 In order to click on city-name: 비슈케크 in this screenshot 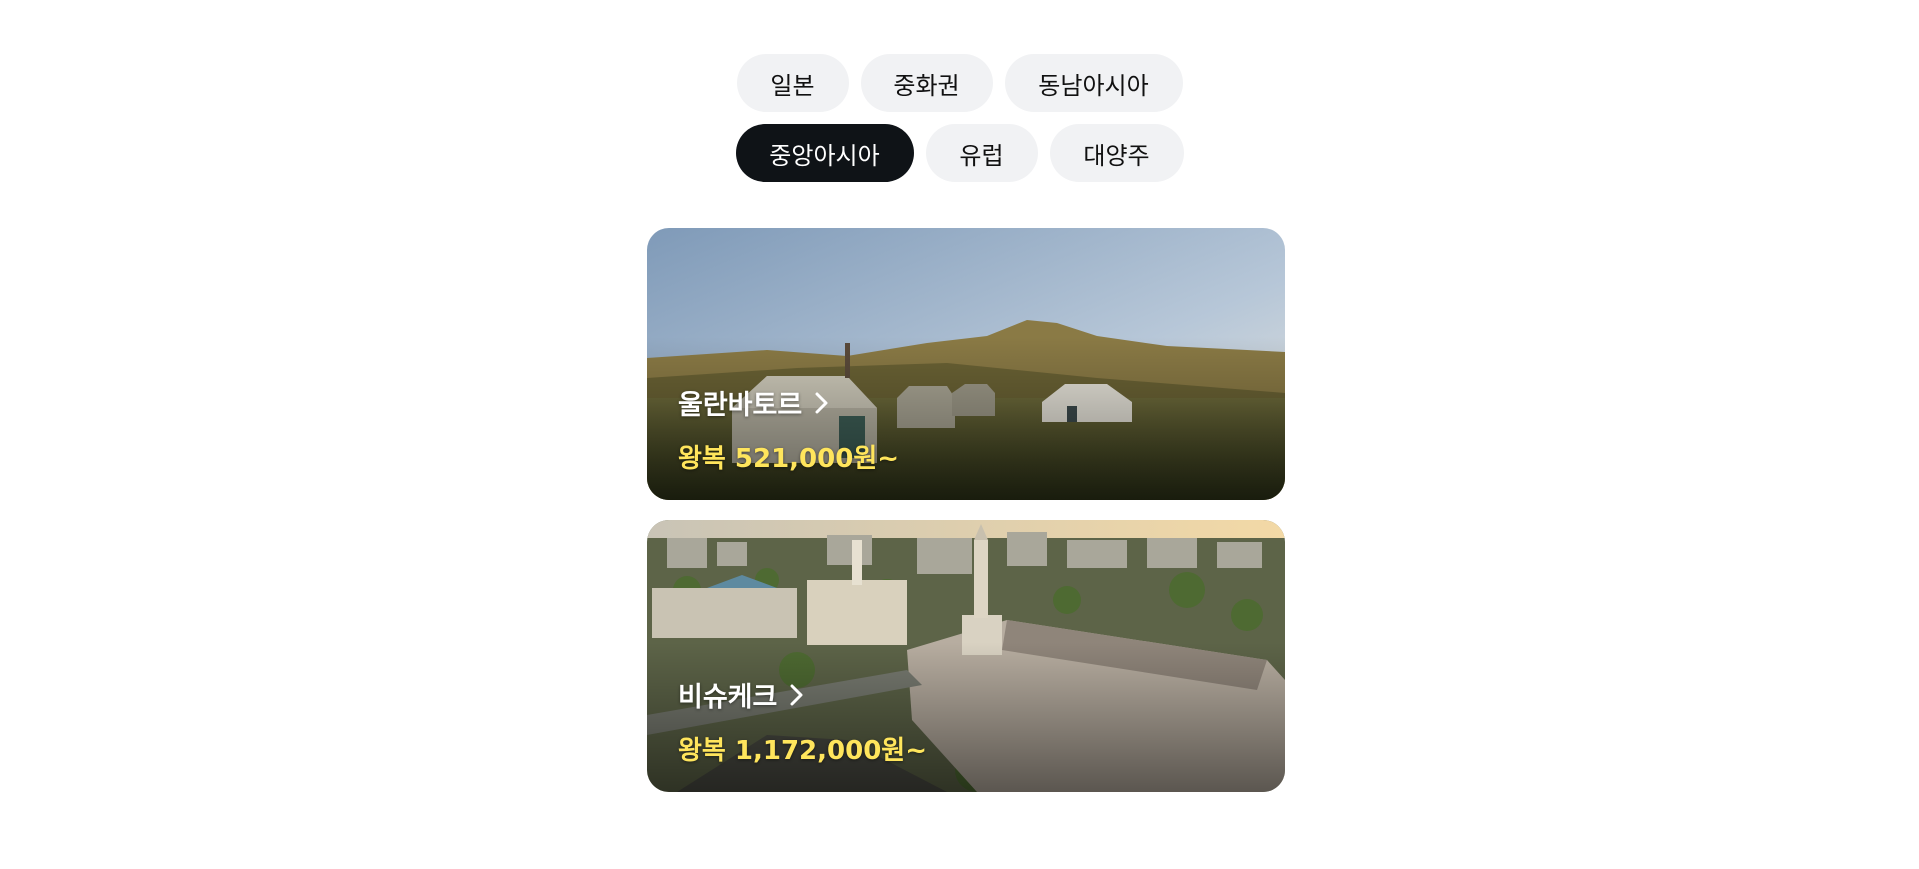, I will do `click(728, 697)`.